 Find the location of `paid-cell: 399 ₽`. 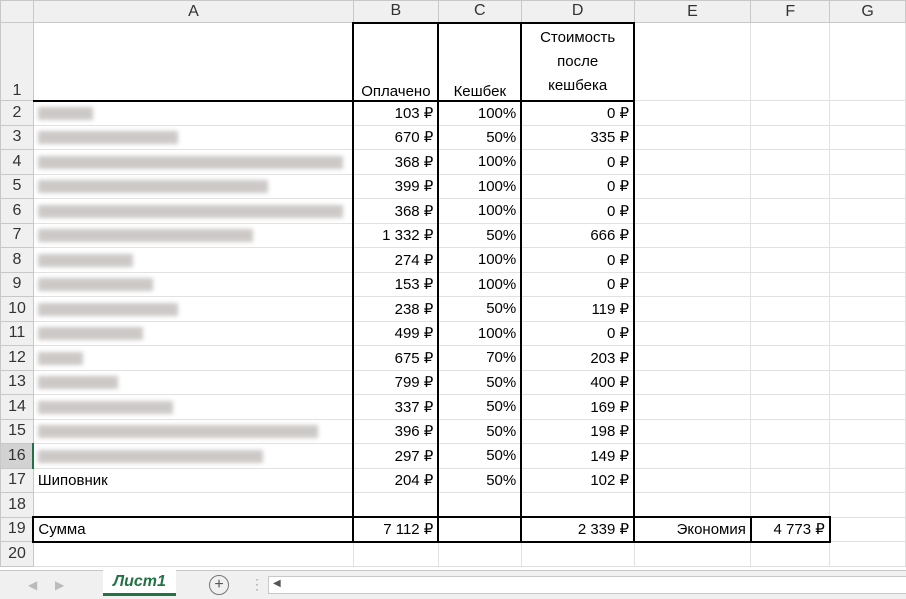

paid-cell: 399 ₽ is located at coordinates (396, 186).